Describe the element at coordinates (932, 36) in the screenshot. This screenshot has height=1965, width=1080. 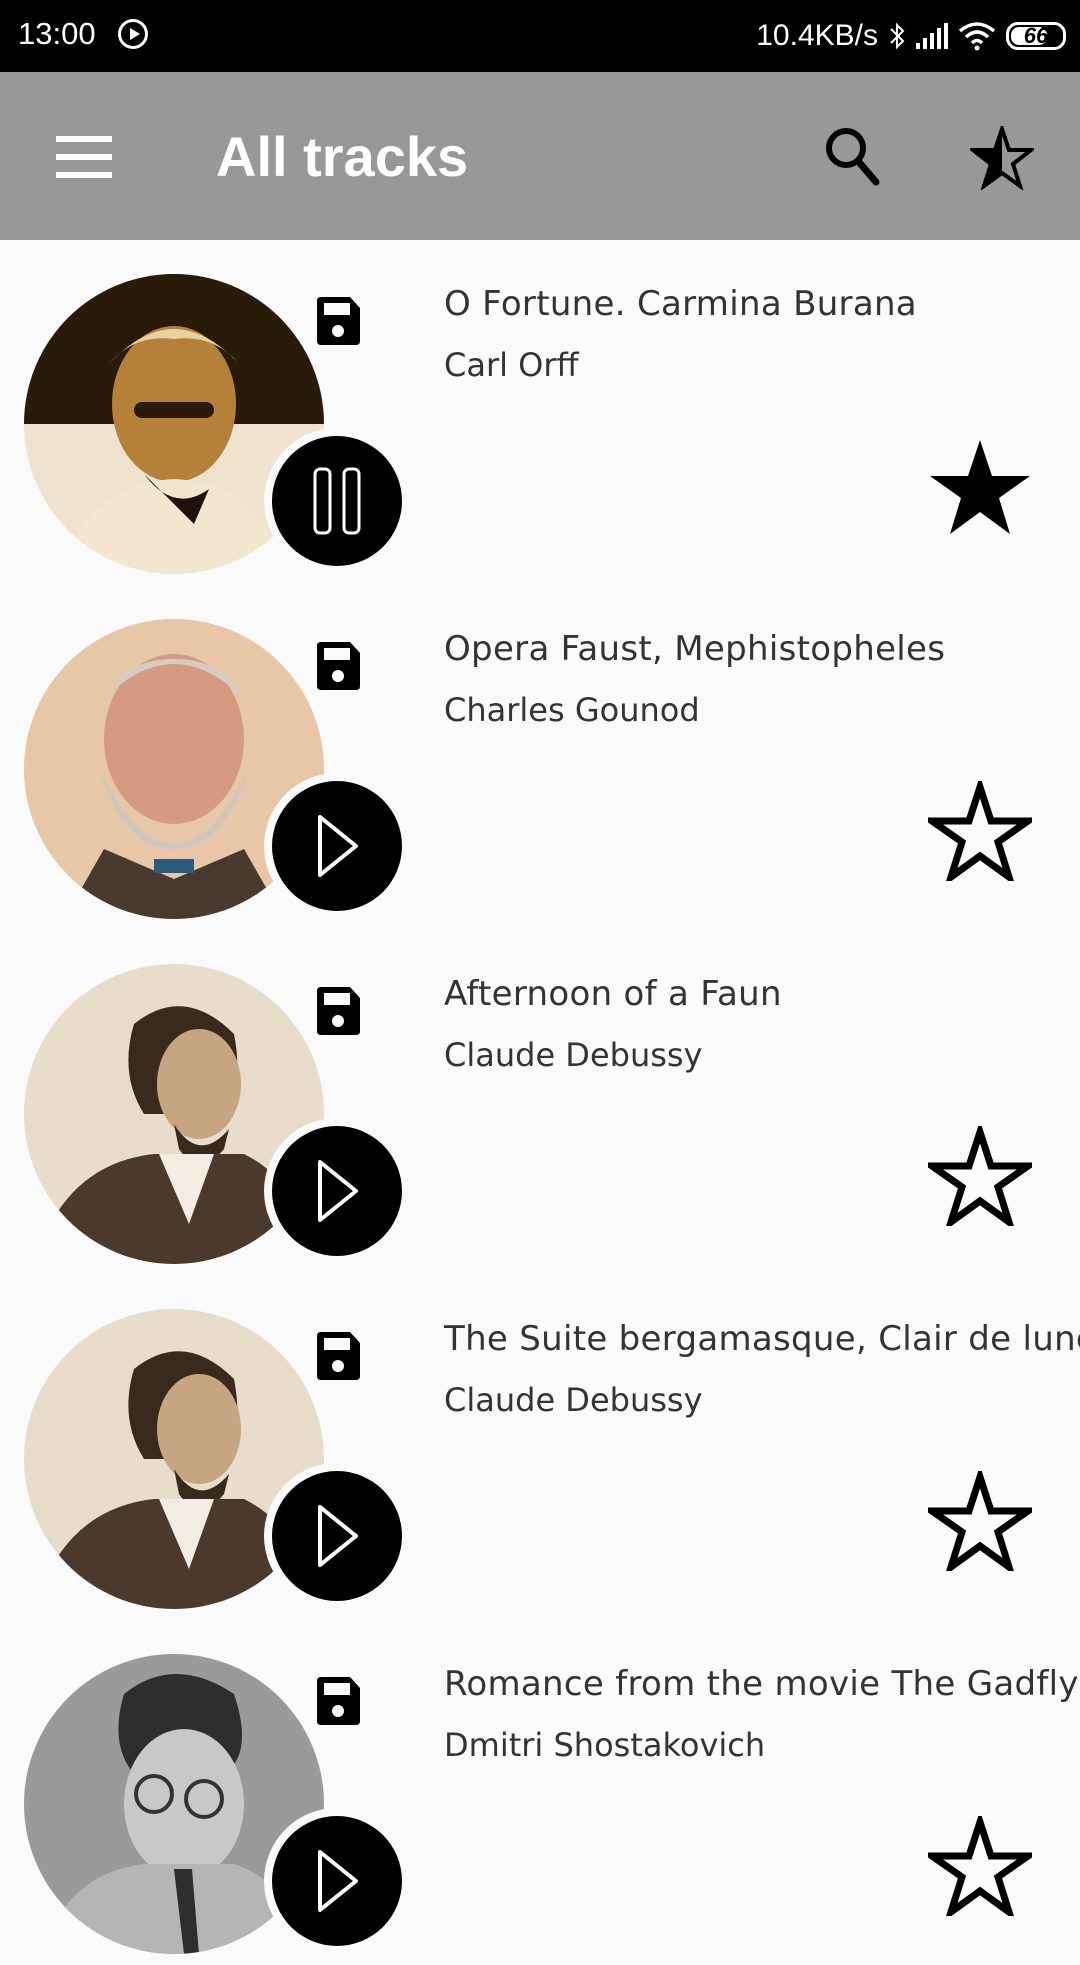
I see `signal-icon` at that location.